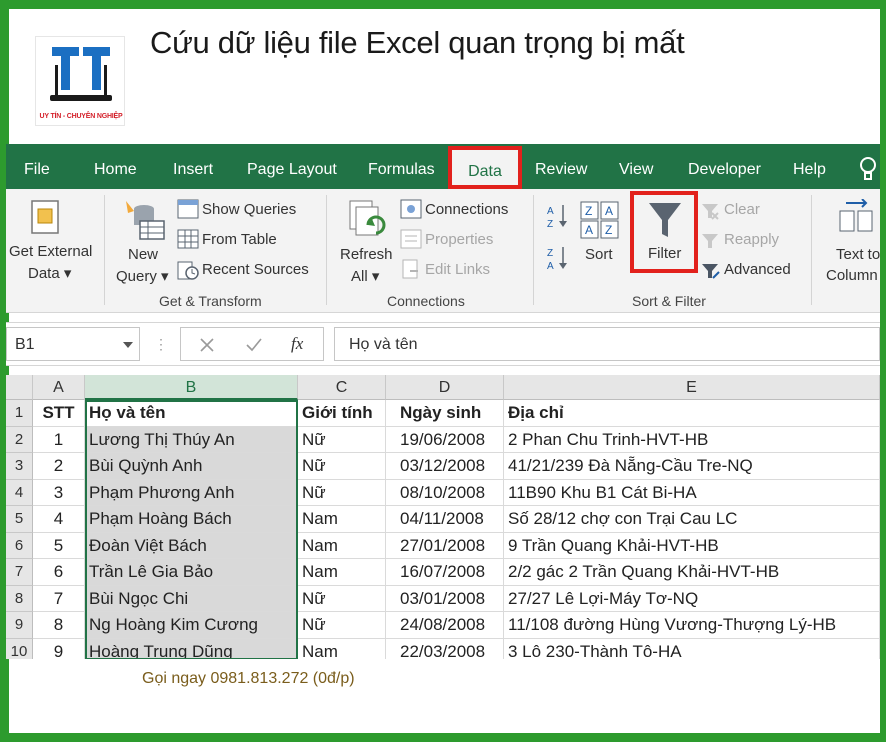  I want to click on formula-input: Họ và tên, so click(607, 344).